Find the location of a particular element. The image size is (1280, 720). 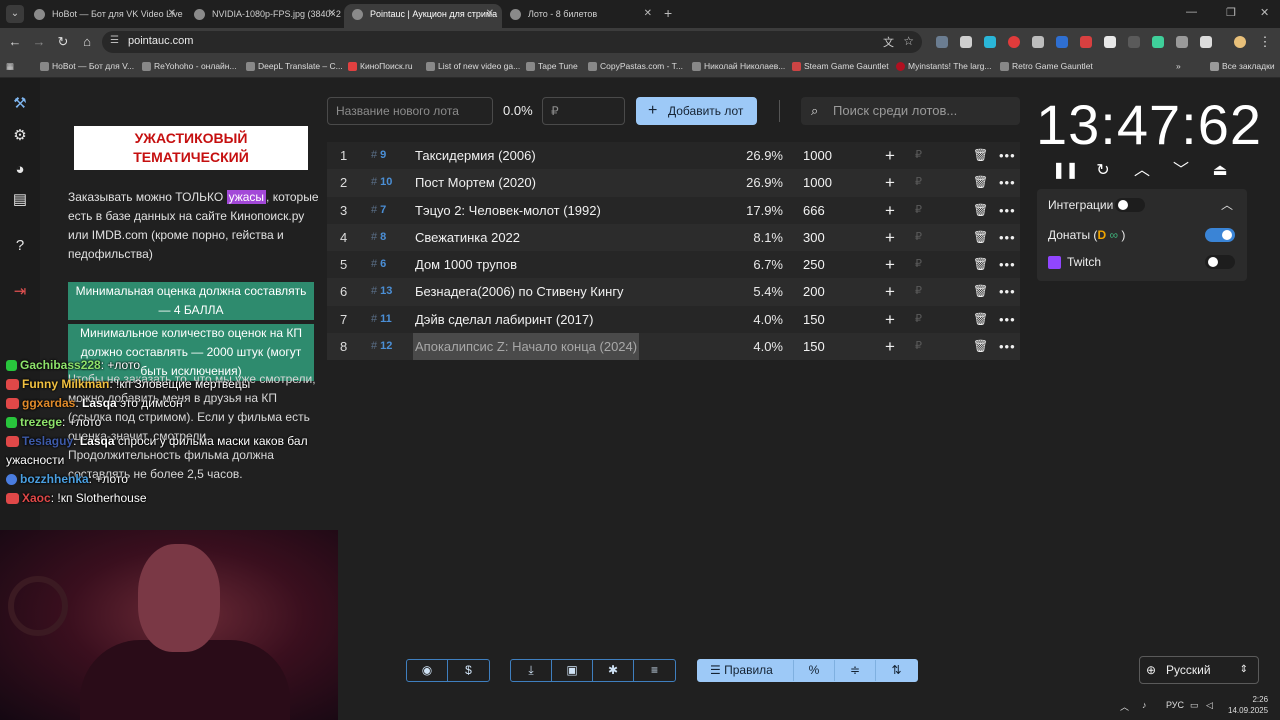

twitch-toggle is located at coordinates (1220, 262).